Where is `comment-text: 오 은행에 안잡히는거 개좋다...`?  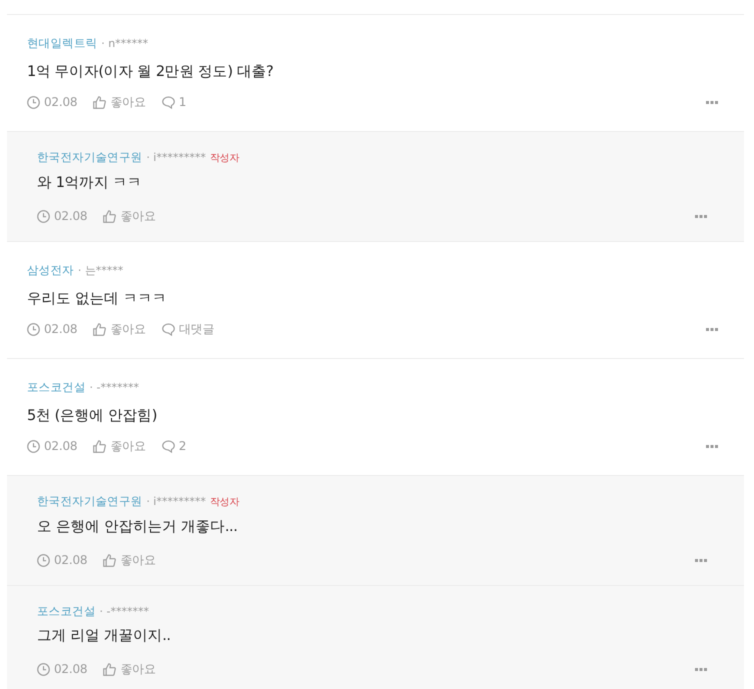
comment-text: 오 은행에 안잡히는거 개좋다... is located at coordinates (137, 527).